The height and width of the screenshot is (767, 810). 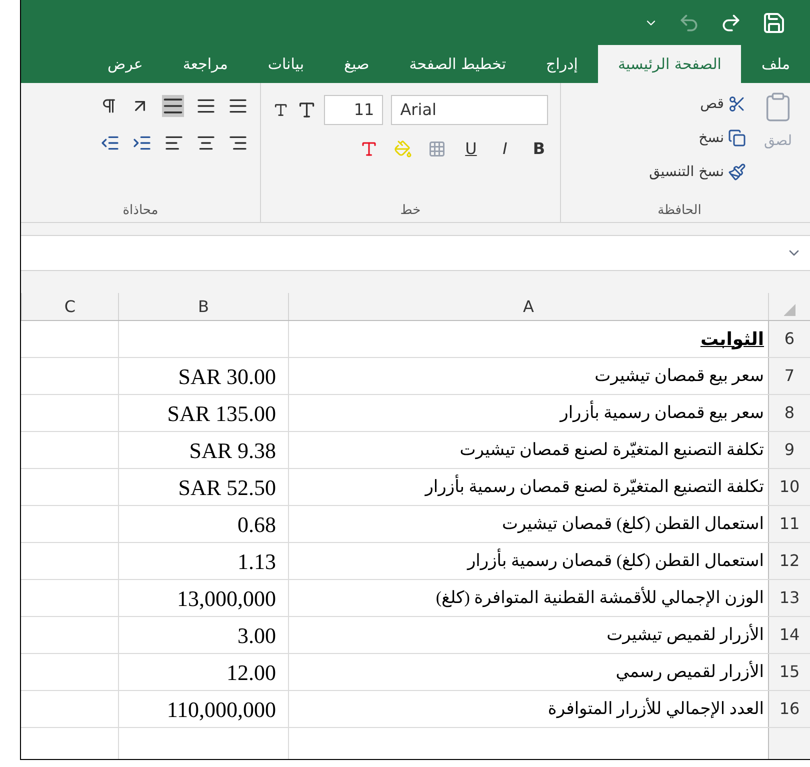 What do you see at coordinates (528, 376) in the screenshot?
I see `table-cell: سعر بيع قمصان تيشيرت` at bounding box center [528, 376].